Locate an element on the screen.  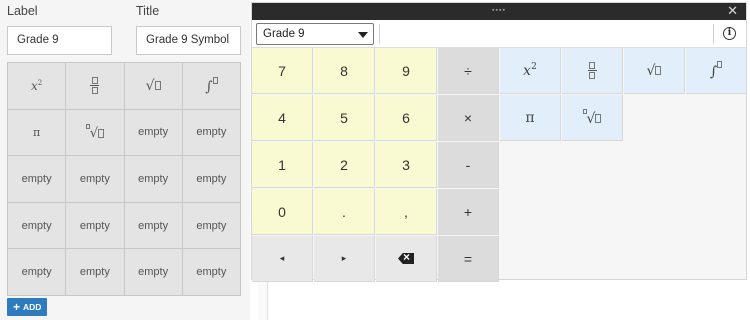
key-1: 1 is located at coordinates (282, 165).